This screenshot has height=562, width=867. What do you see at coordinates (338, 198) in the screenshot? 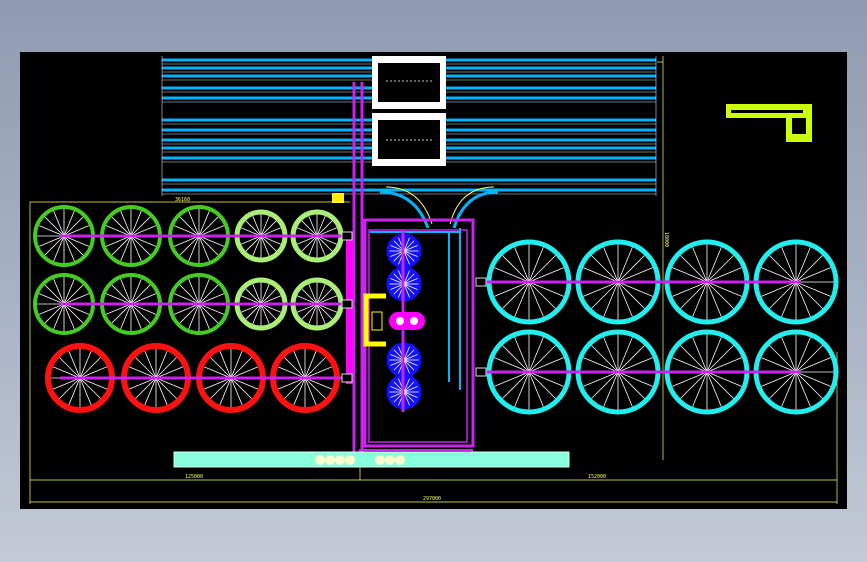
I see `marker-yellow` at bounding box center [338, 198].